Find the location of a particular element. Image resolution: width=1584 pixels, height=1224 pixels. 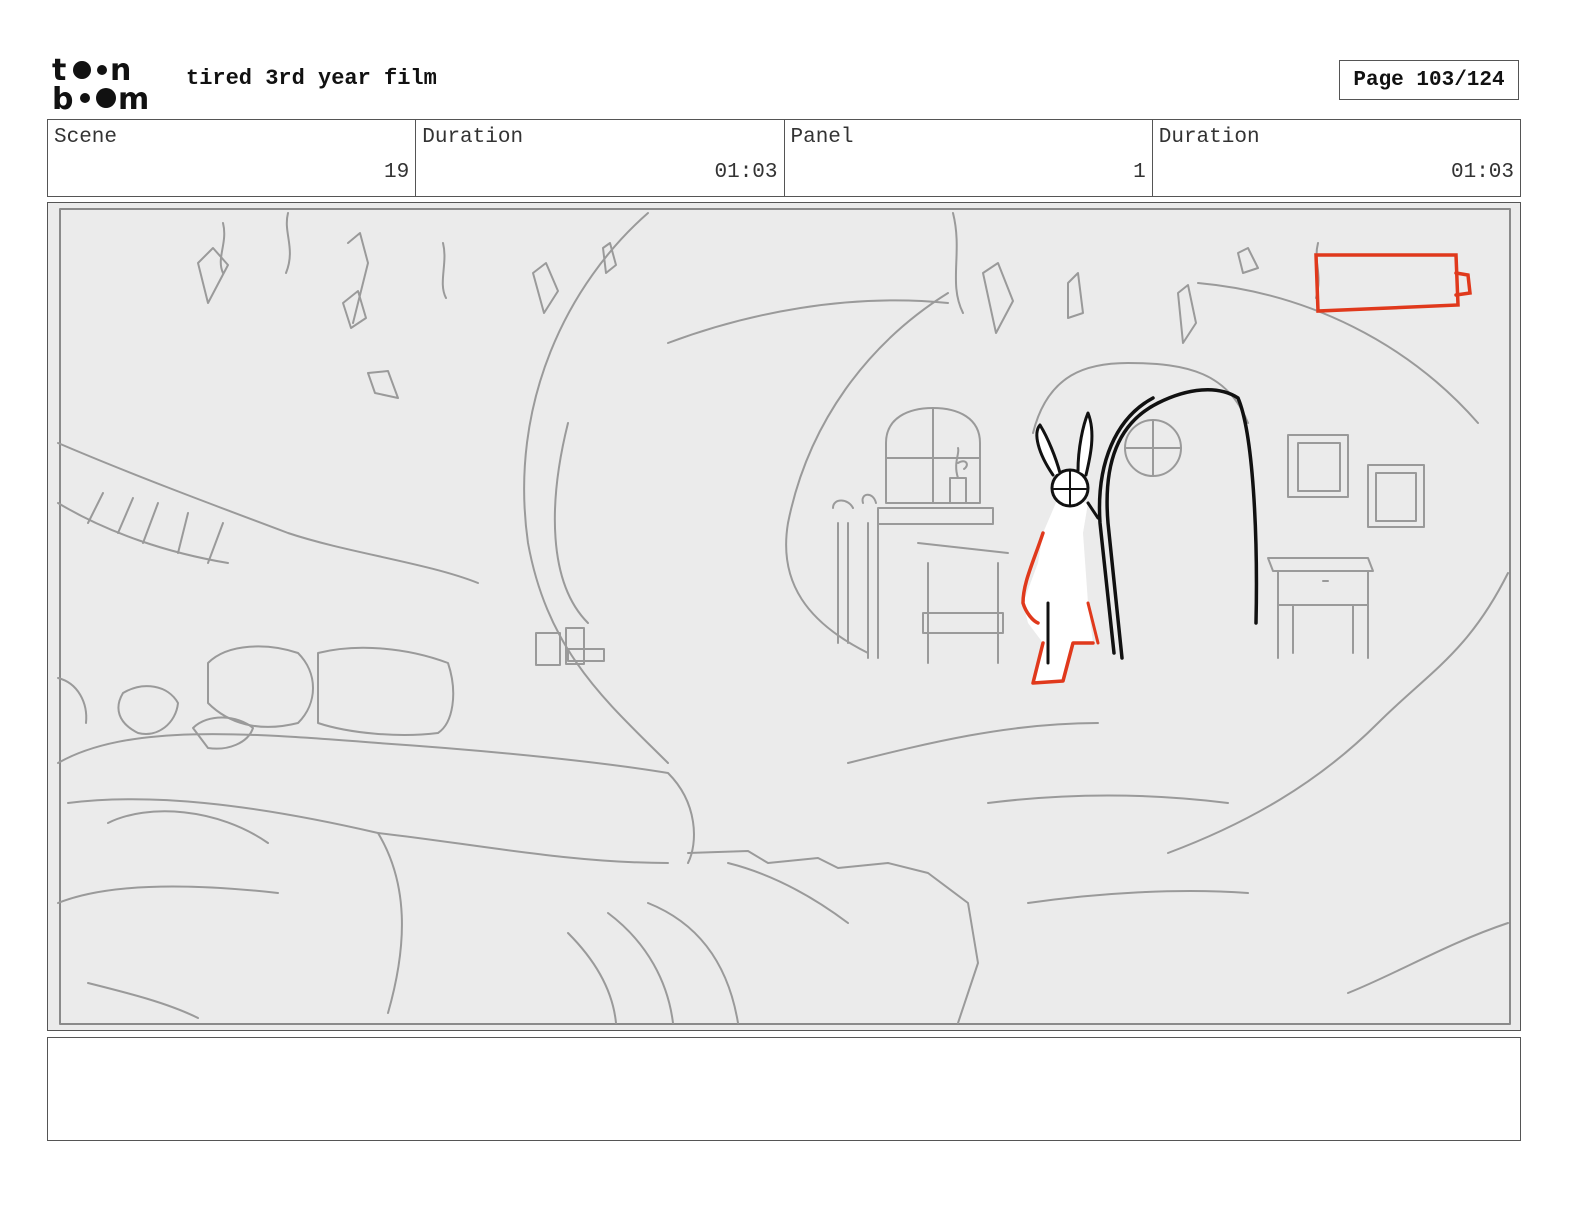

panel-cell: Panel 1 is located at coordinates (969, 158).